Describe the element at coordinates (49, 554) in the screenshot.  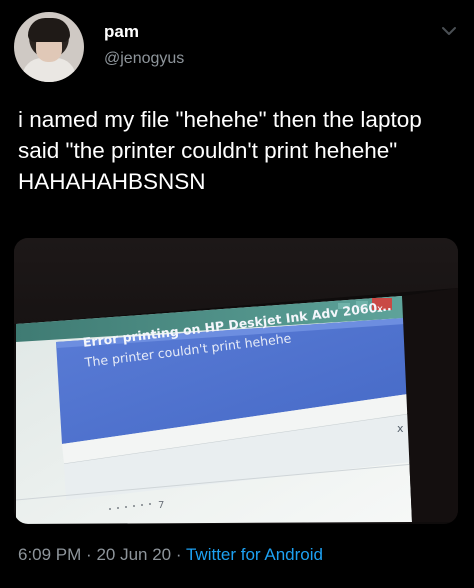
I see `tweet-time: 6:09 PM` at that location.